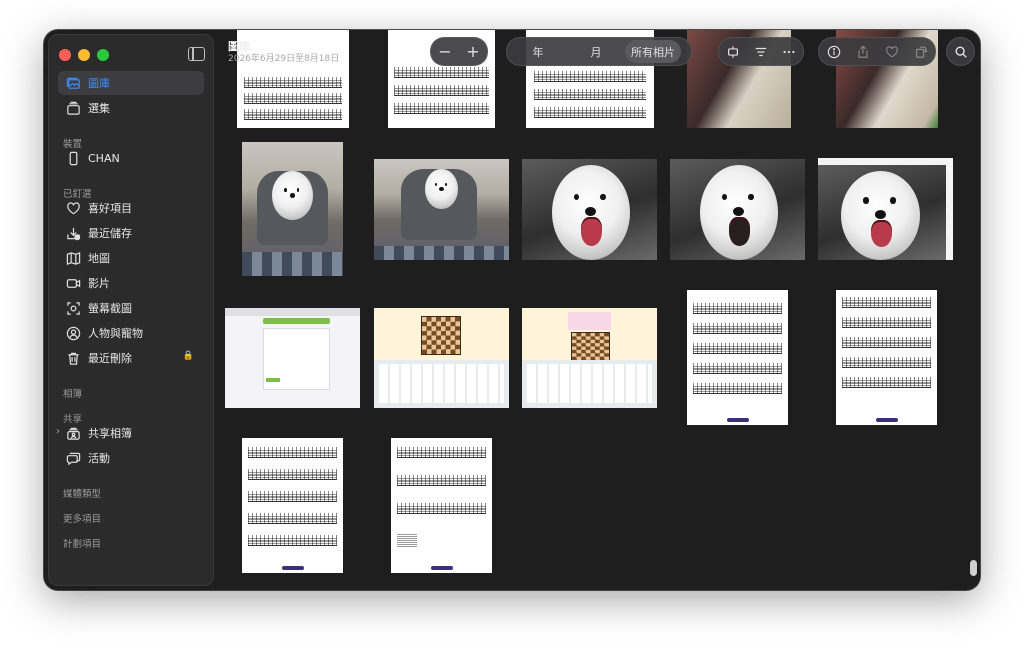  Describe the element at coordinates (131, 258) in the screenshot. I see `sidebar-item-map: 地圖` at that location.